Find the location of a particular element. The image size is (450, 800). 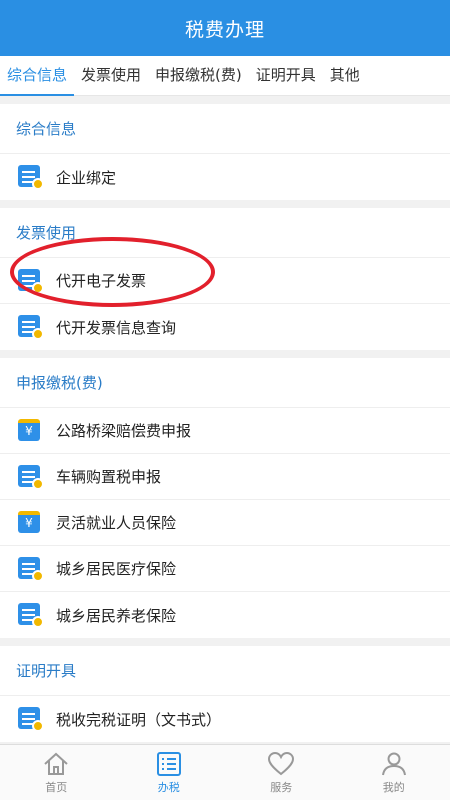

list-item-invoice-query: 代开发票信息查询 is located at coordinates (225, 327).